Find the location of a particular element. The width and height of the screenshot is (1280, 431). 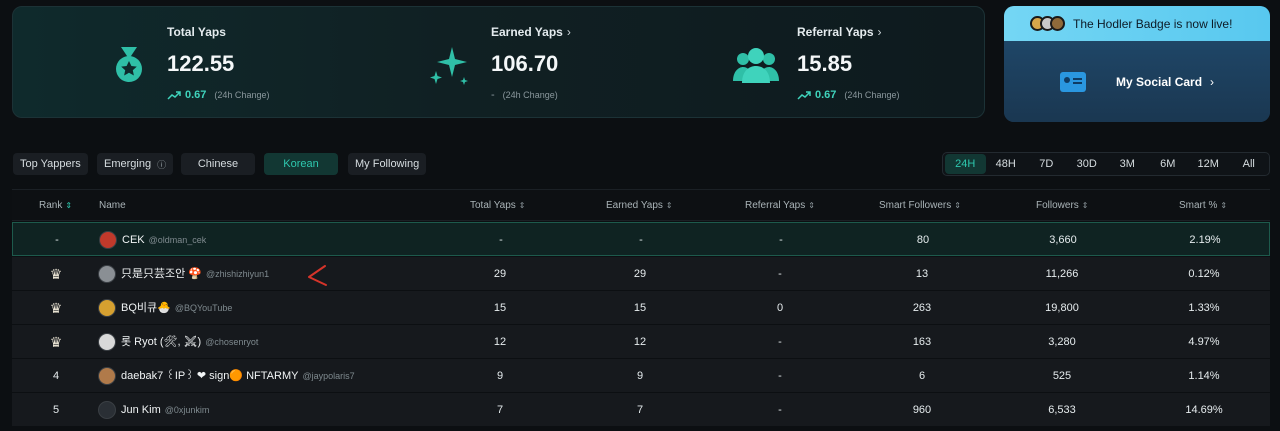

total-yaps-cell: 7 is located at coordinates (500, 410).